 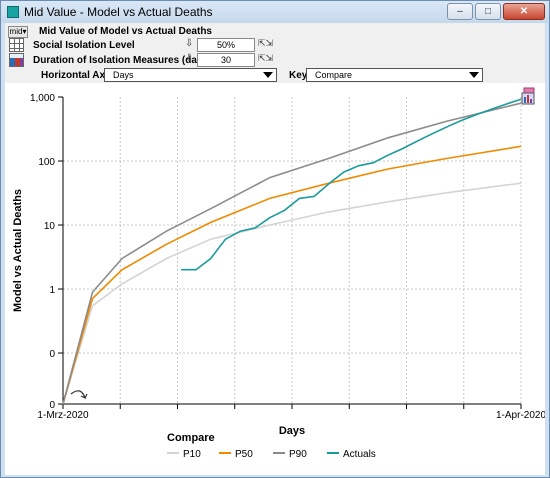 I want to click on x-axis-title: Days, so click(x=292, y=431).